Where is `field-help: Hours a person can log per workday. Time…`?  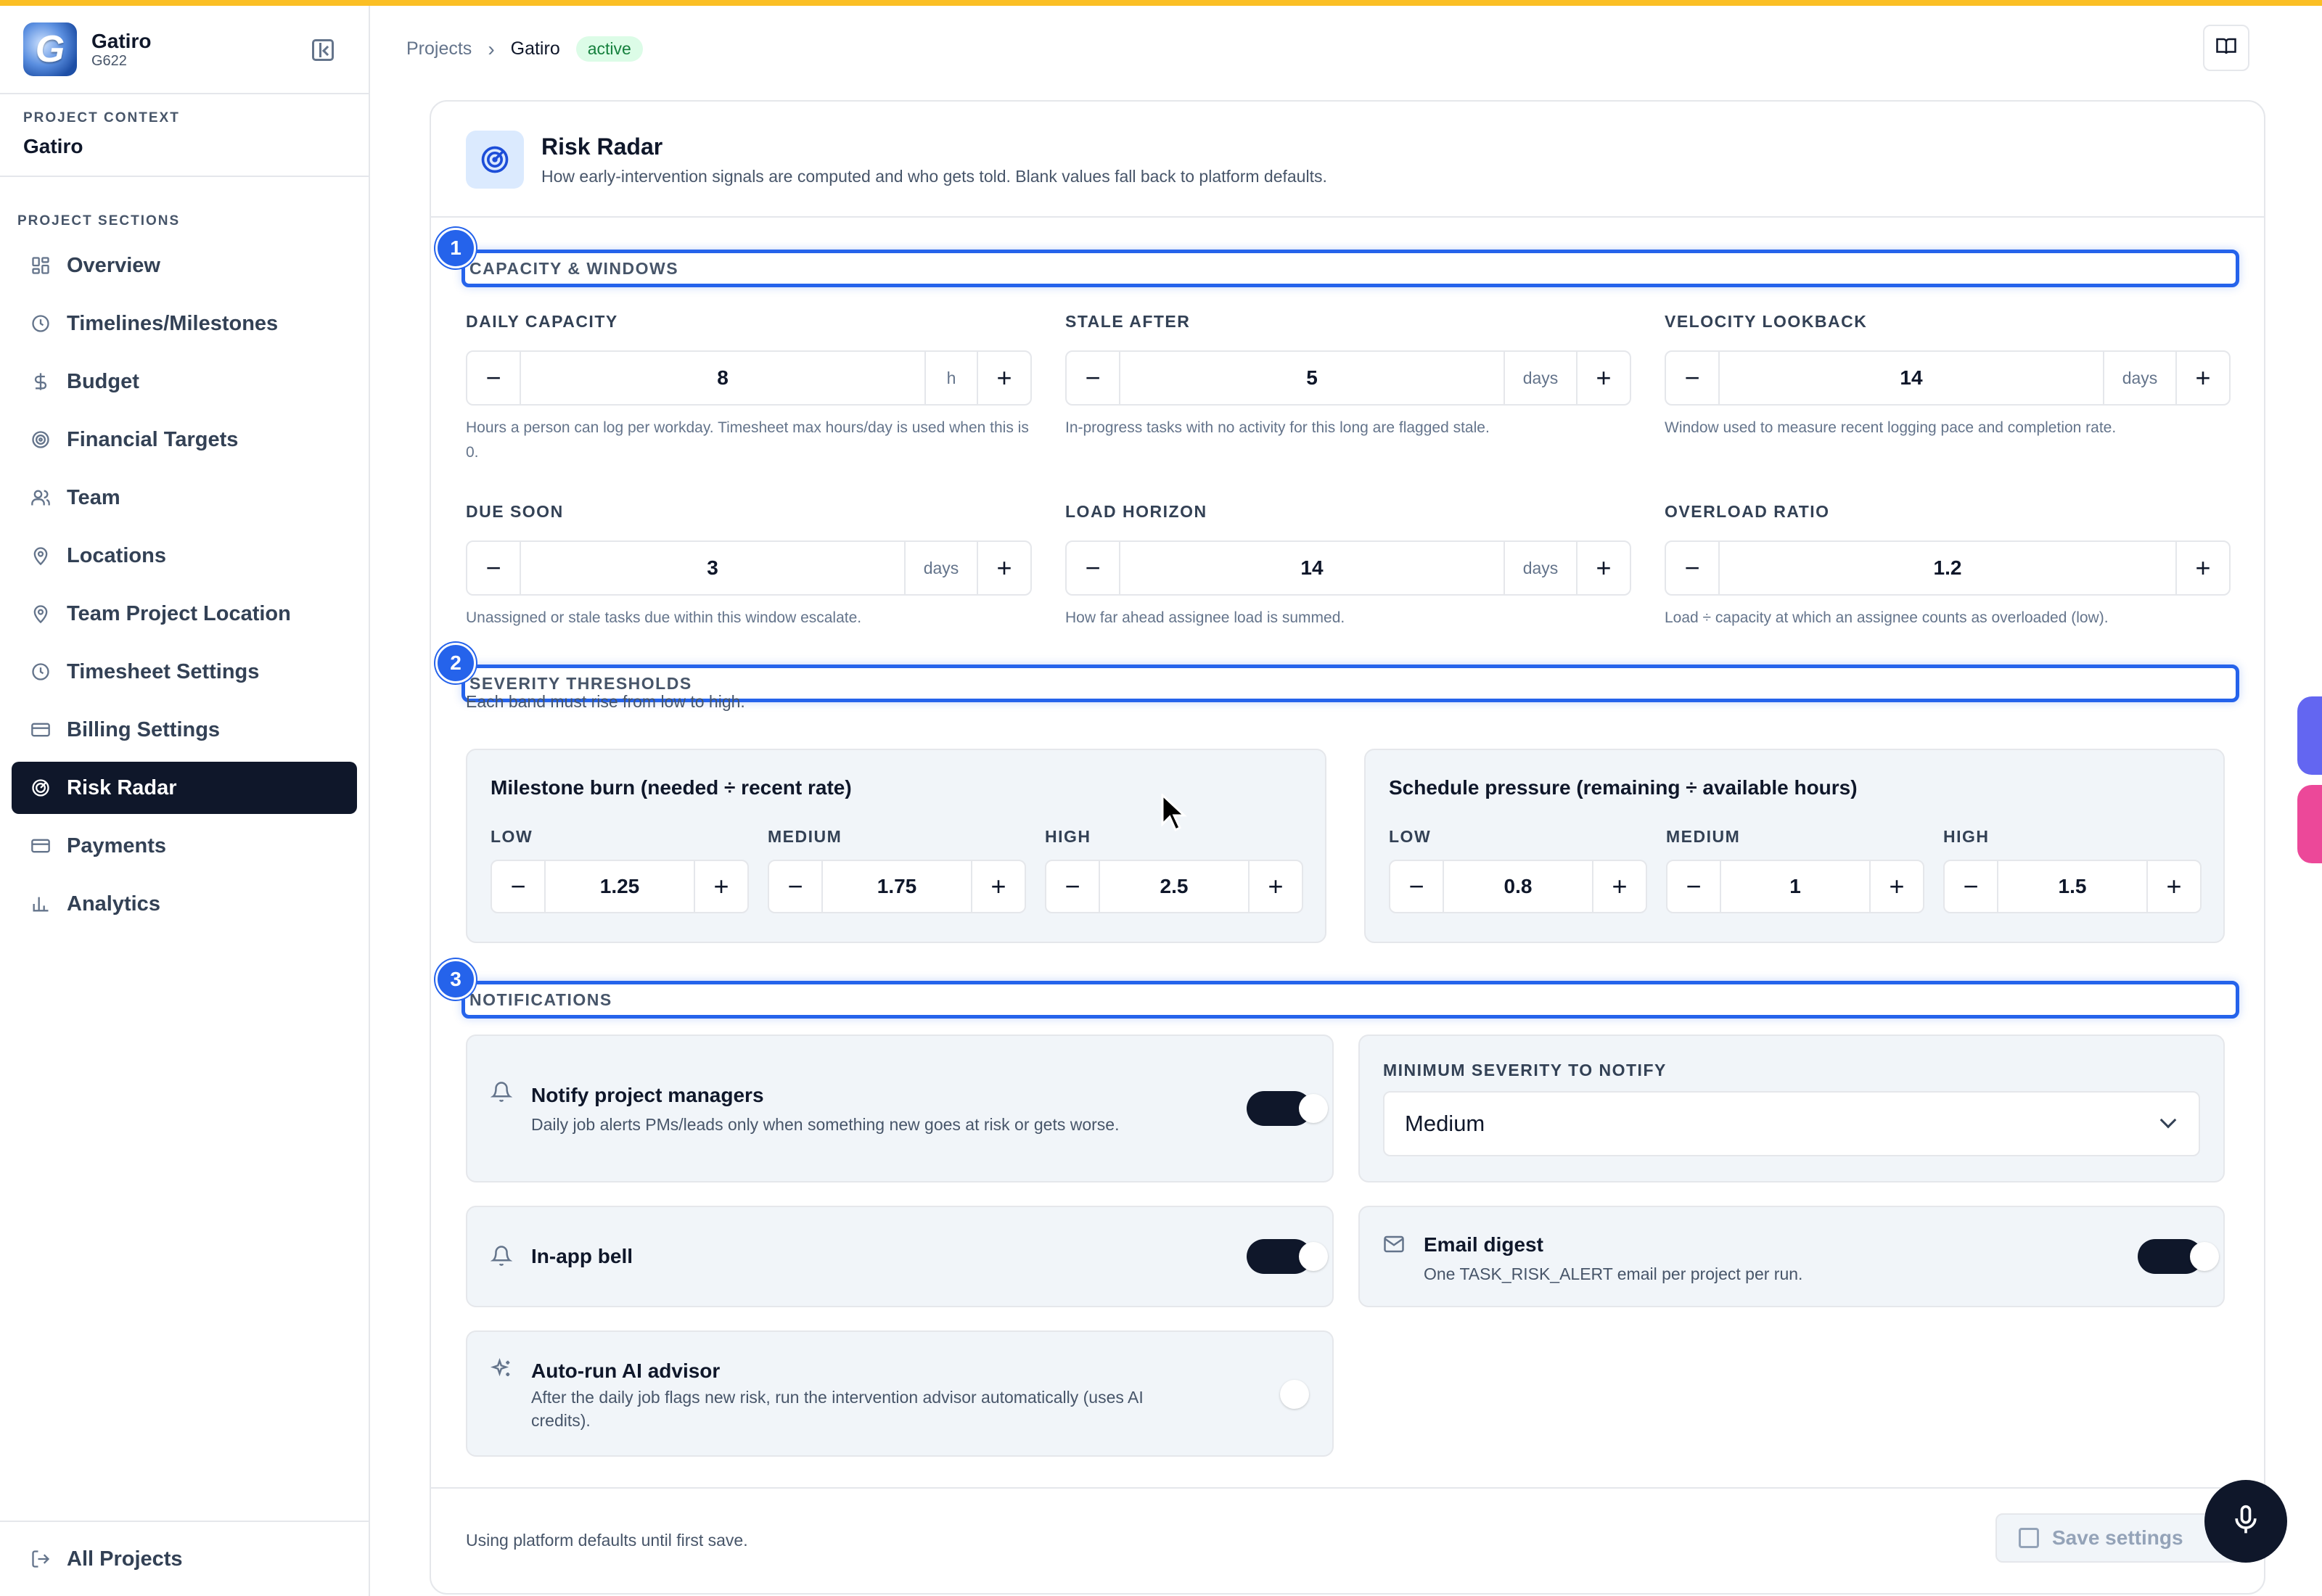
field-help: Hours a person can log per workday. Time… is located at coordinates (747, 440).